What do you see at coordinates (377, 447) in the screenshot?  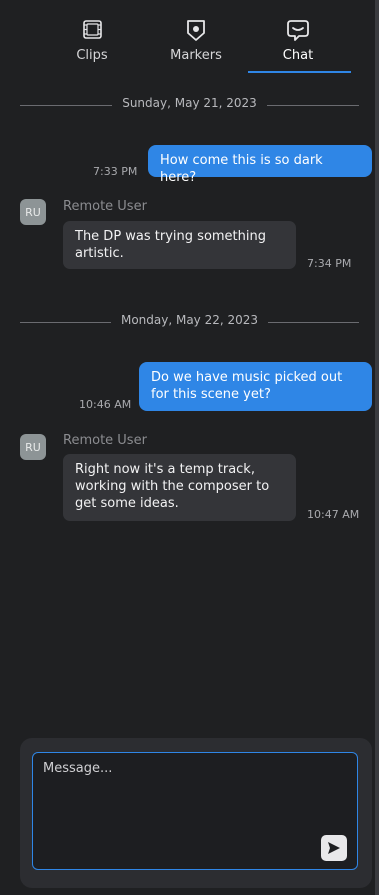 I see `panel-edge` at bounding box center [377, 447].